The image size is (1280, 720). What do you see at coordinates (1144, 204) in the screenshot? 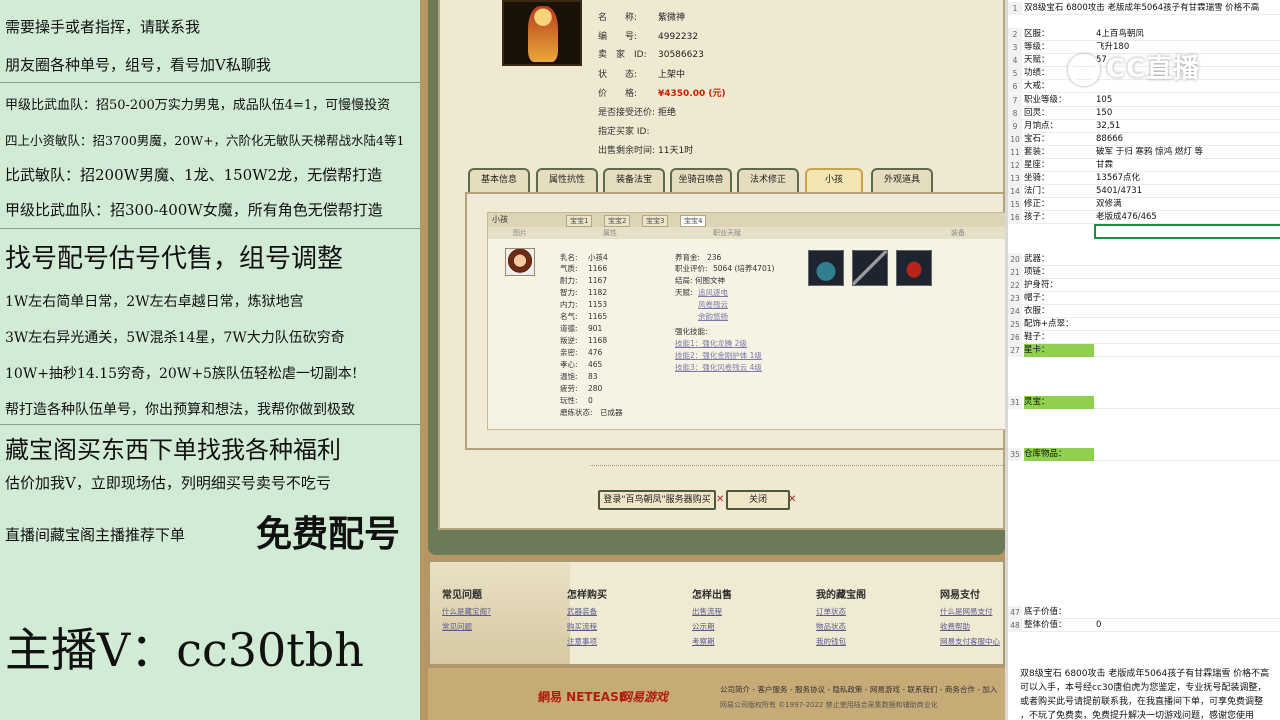
I see `sheet-row: 15 修正： 双修满` at bounding box center [1144, 204].